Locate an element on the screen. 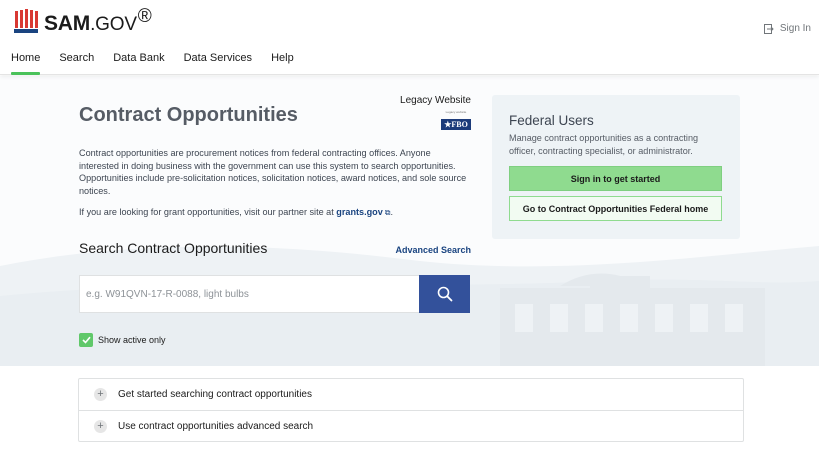 The width and height of the screenshot is (819, 454). checkmark-icon is located at coordinates (86, 340).